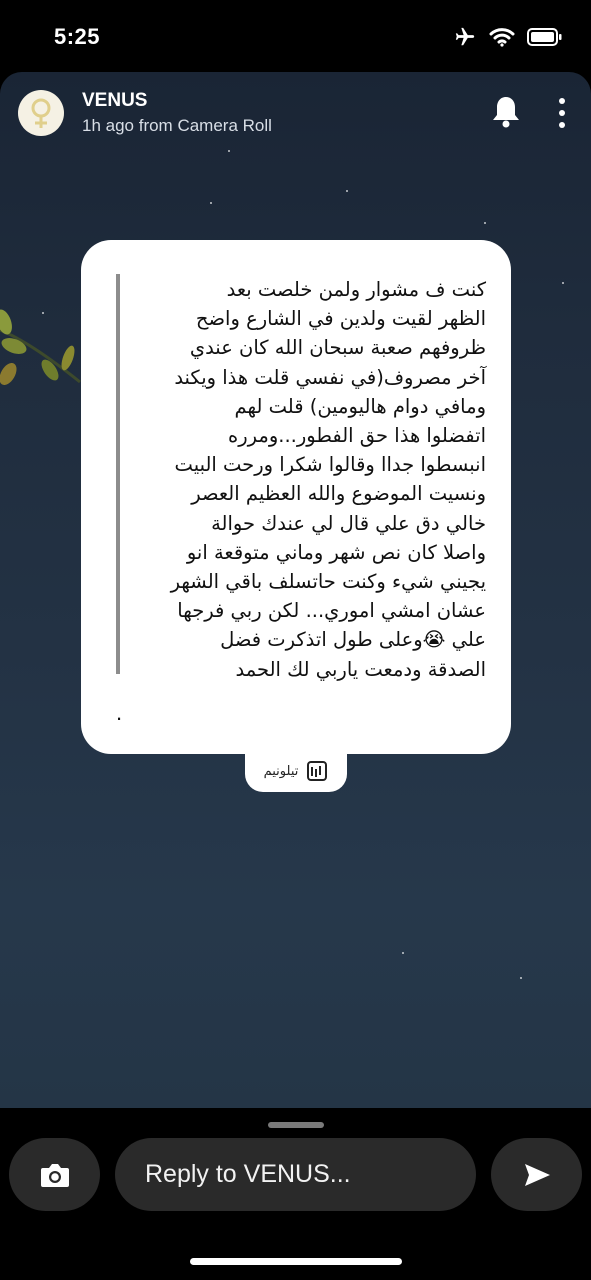 This screenshot has height=1280, width=591. Describe the element at coordinates (336, 552) in the screenshot. I see `card-line: واصلا كان نص شهر وماني متوقعة انو` at that location.